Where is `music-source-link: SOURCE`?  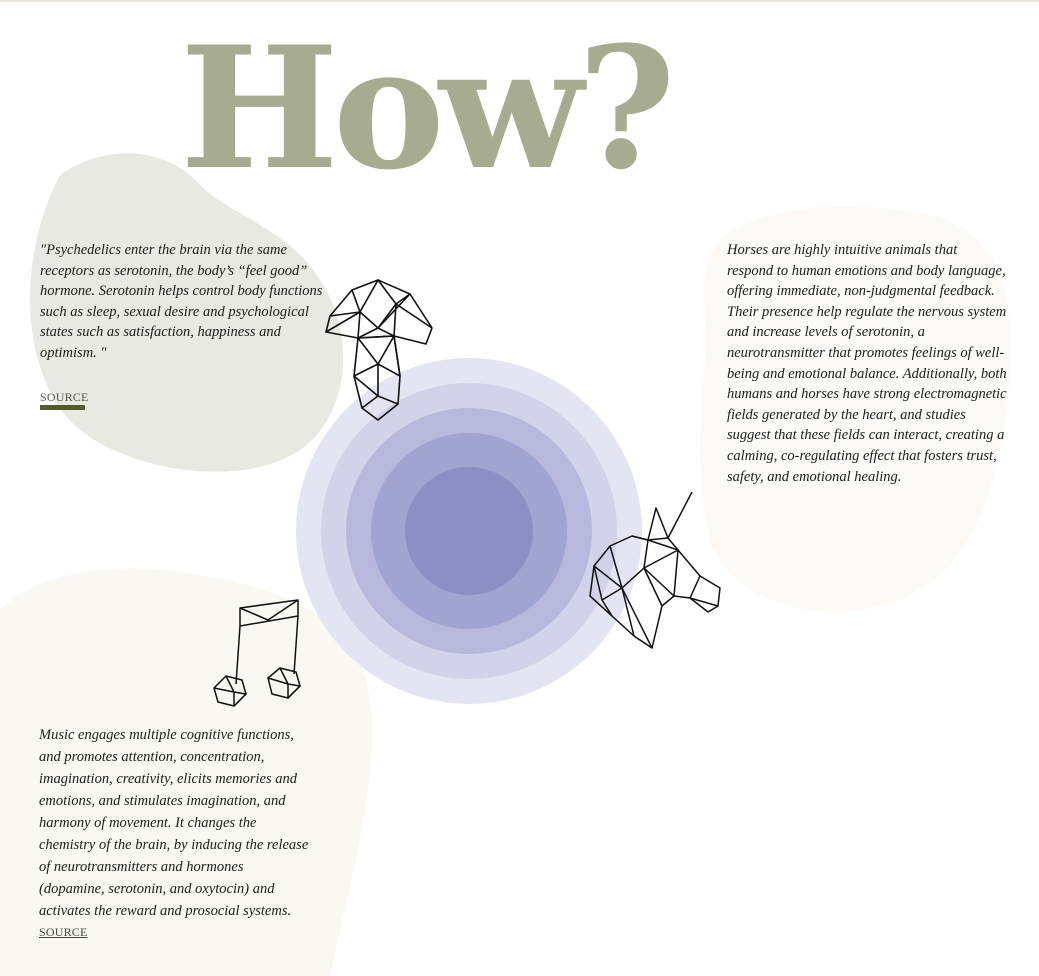 music-source-link: SOURCE is located at coordinates (63, 932).